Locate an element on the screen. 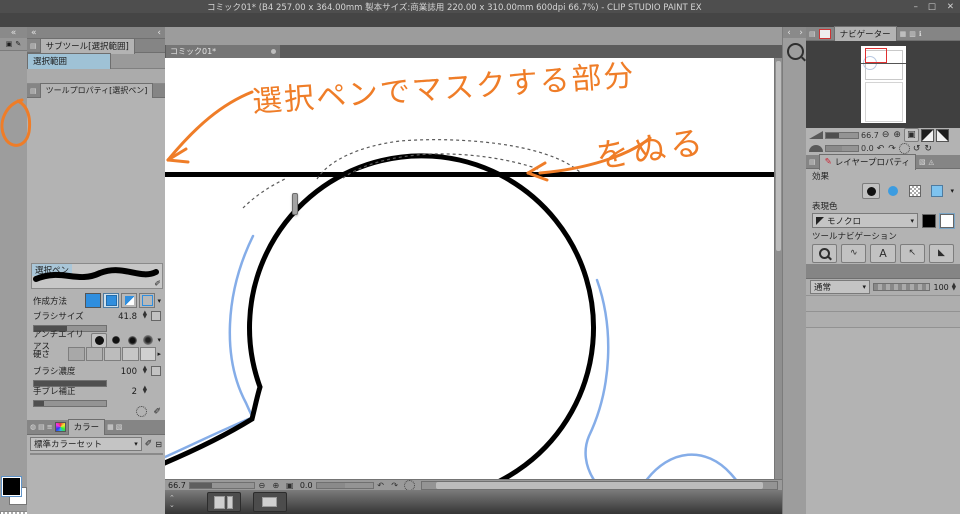  close-button: ✕ is located at coordinates (950, 7).